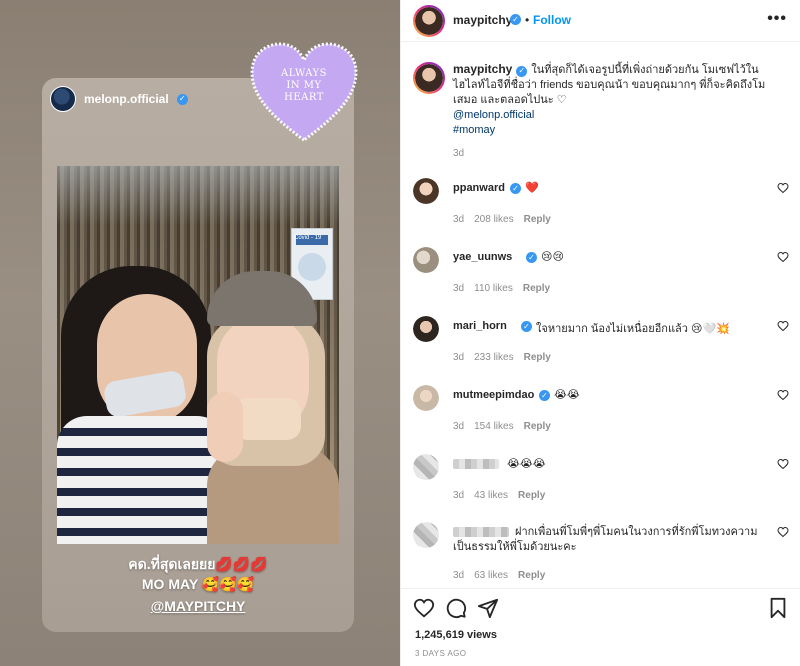  What do you see at coordinates (482, 257) in the screenshot?
I see `comment-username: yae_uunws` at bounding box center [482, 257].